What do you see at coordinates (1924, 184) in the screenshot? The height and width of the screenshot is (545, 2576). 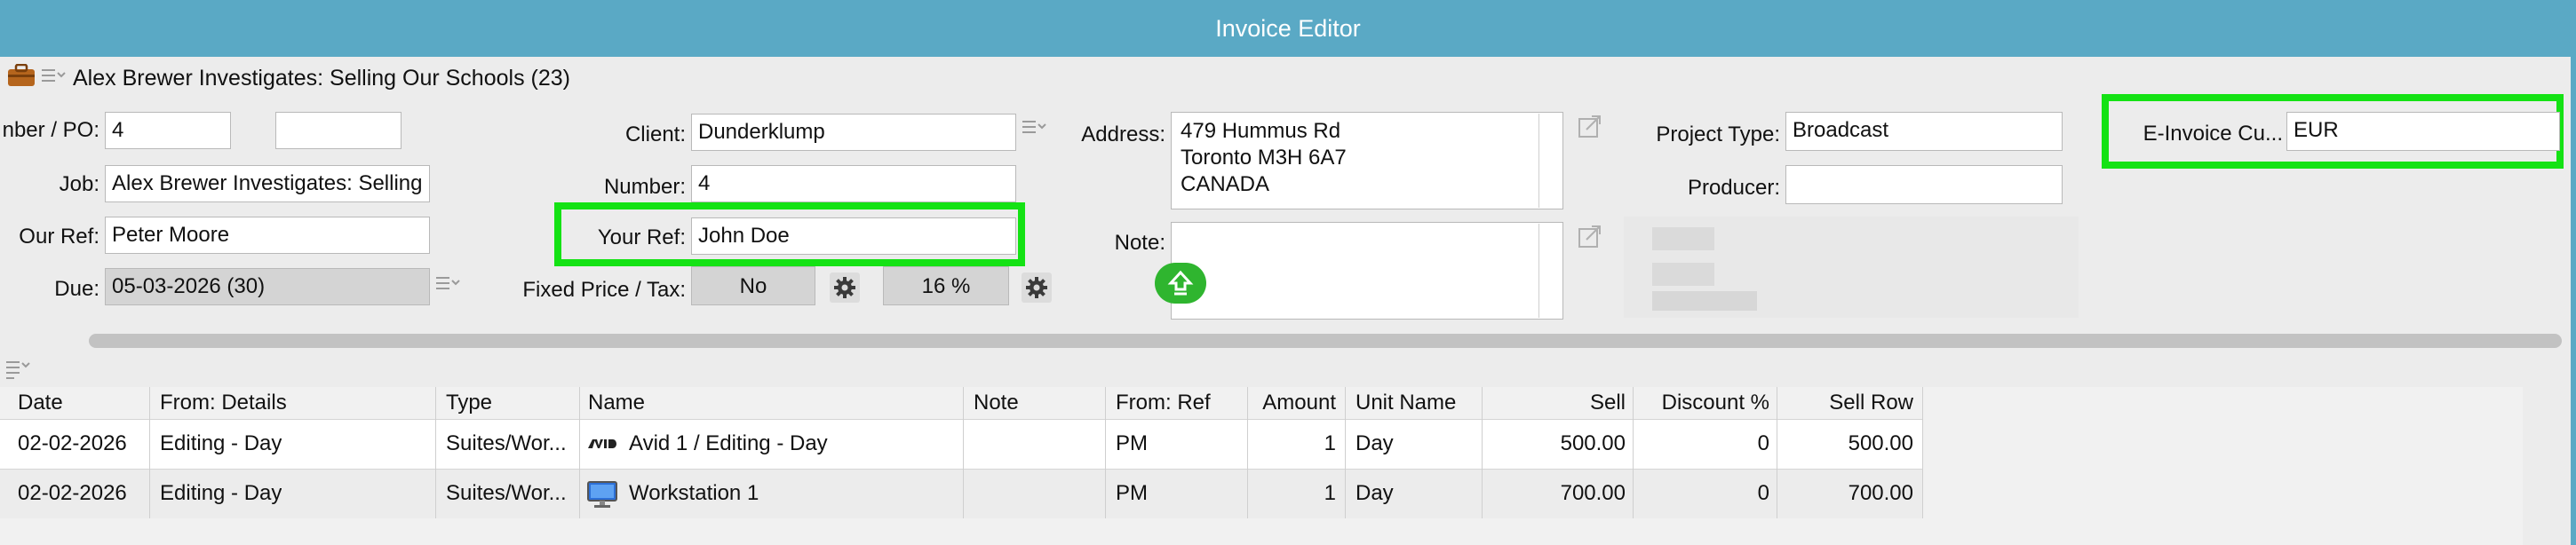 I see `producer-field` at bounding box center [1924, 184].